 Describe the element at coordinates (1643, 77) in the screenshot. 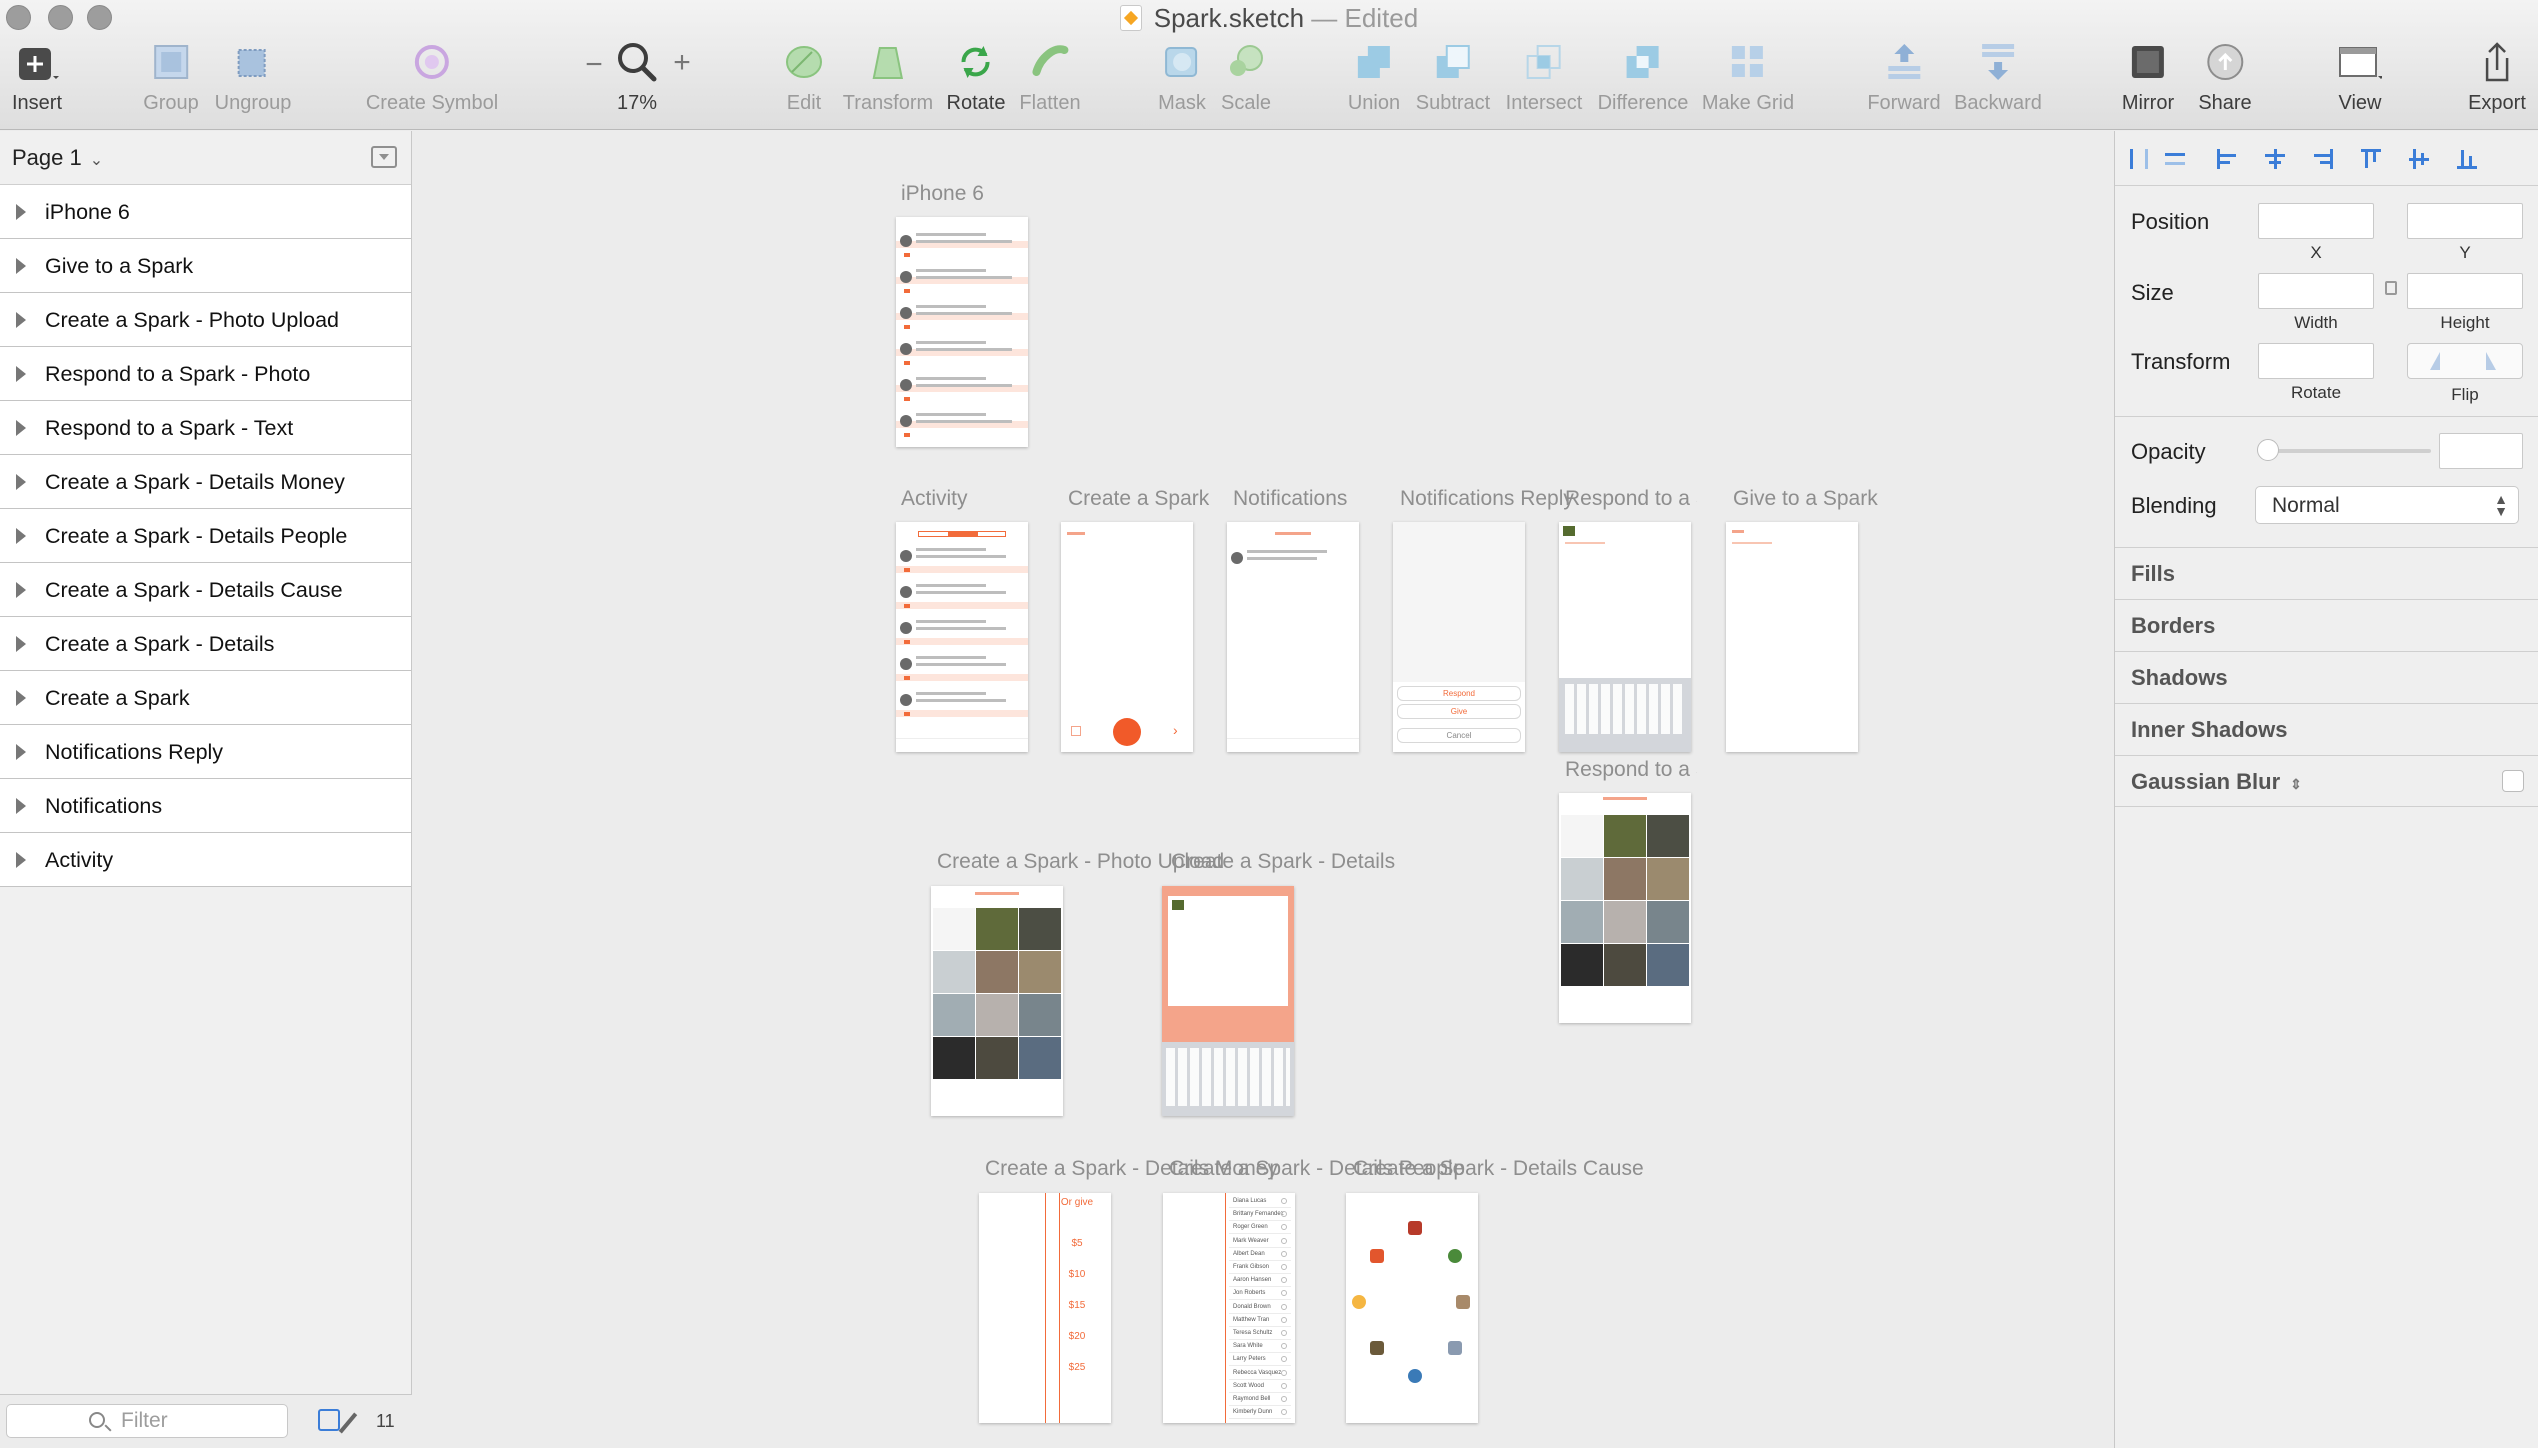

I see `difference-button: Difference` at that location.